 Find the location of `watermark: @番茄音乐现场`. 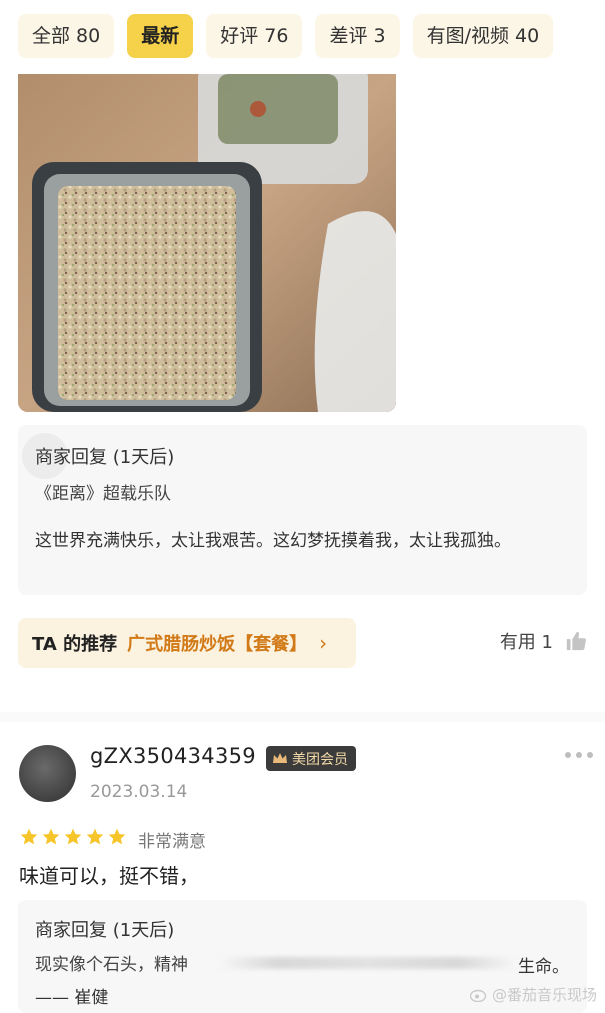

watermark: @番茄音乐现场 is located at coordinates (533, 994).